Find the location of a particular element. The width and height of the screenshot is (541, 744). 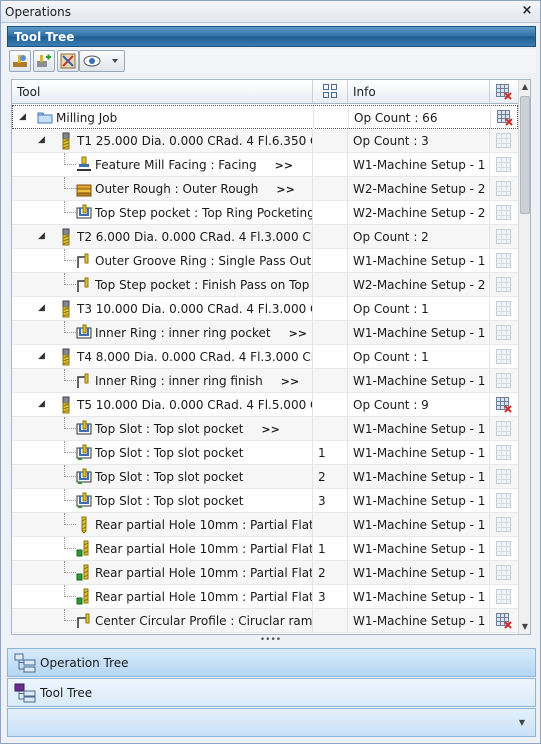

tool-cell: Top Step pocket : Finish Pass on Top Rin is located at coordinates (162, 285).